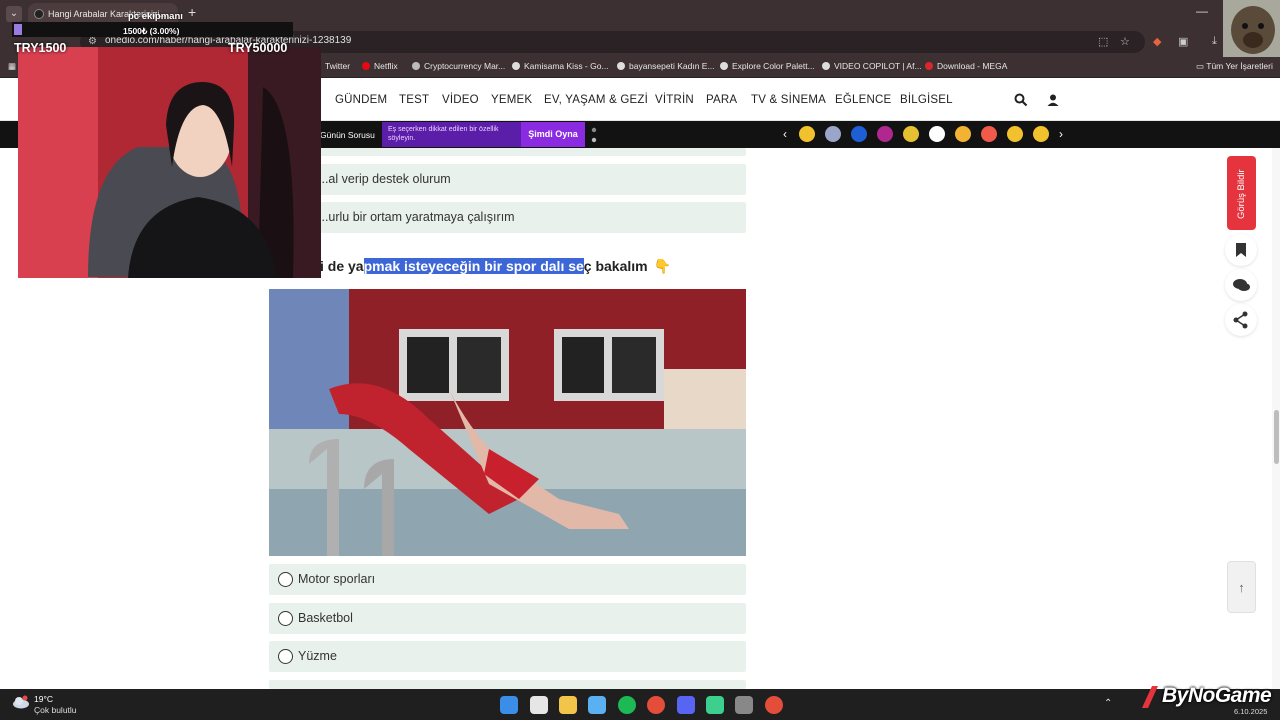 The image size is (1280, 720). I want to click on discord-icon, so click(686, 705).